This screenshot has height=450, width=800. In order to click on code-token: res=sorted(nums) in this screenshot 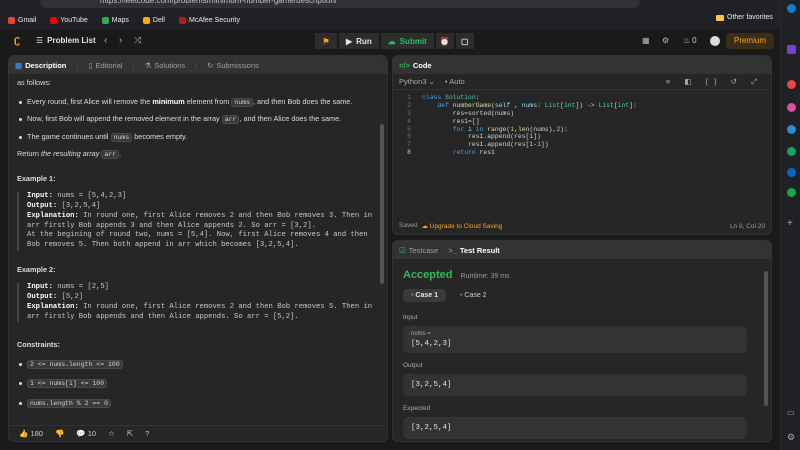, I will do `click(468, 113)`.